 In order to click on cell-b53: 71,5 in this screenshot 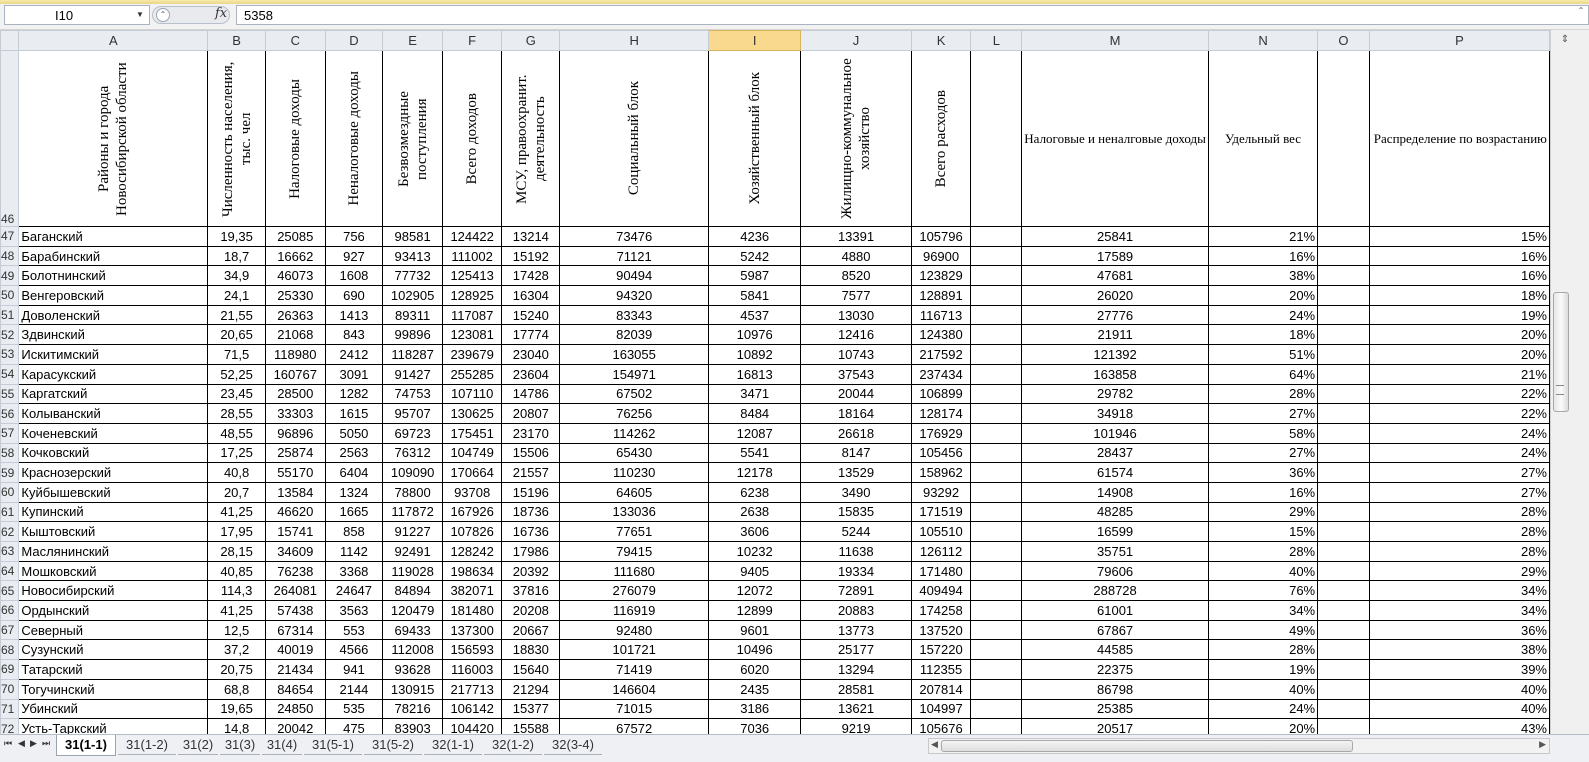, I will do `click(236, 354)`.